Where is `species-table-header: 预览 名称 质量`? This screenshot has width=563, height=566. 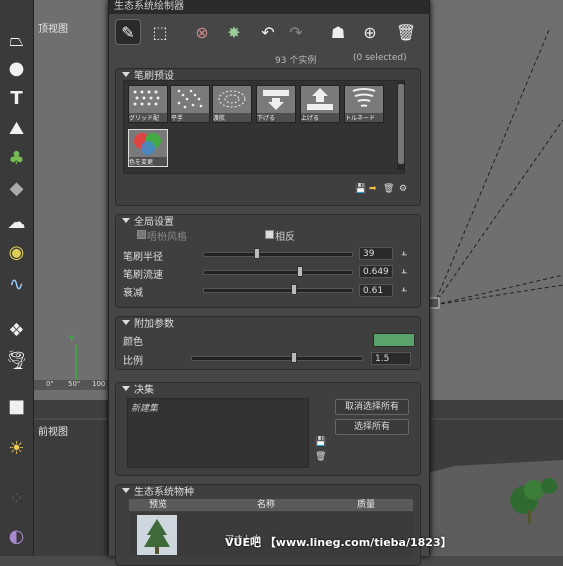
species-table-header: 预览 名称 质量 is located at coordinates (271, 505).